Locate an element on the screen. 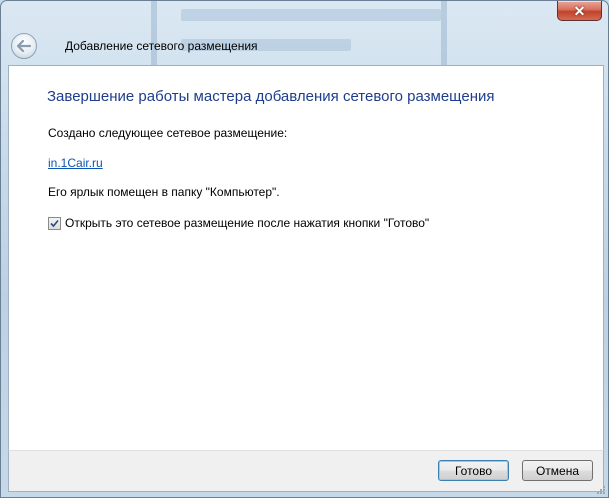  back-arrow-icon is located at coordinates (24, 46).